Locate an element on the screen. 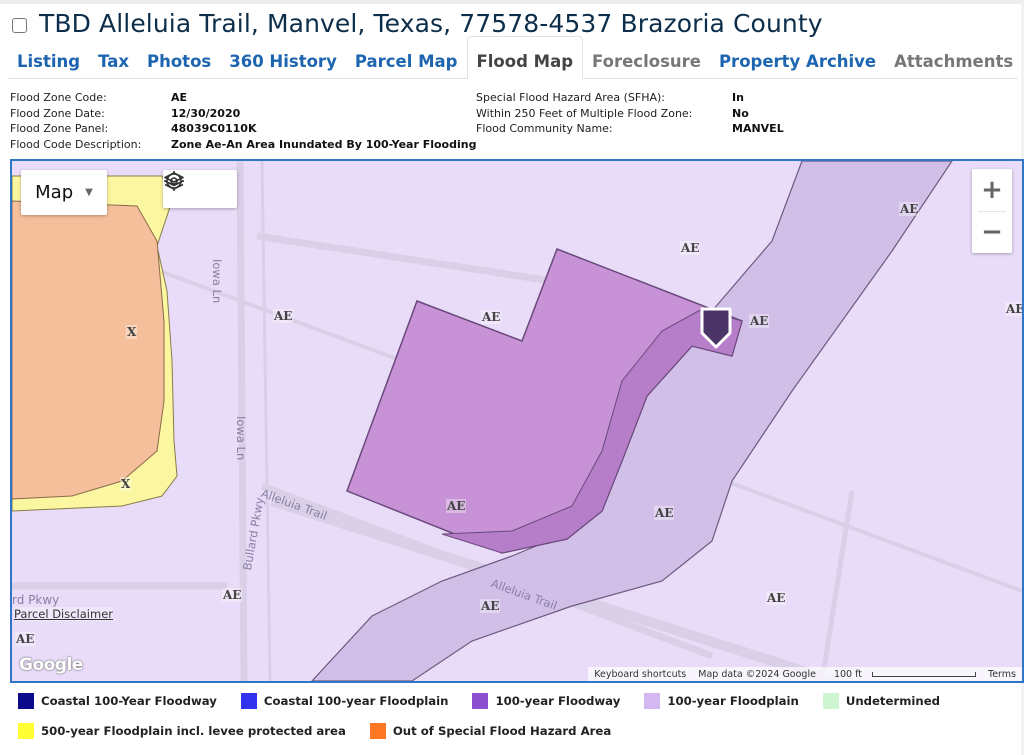 This screenshot has width=1024, height=755. field-value: AE is located at coordinates (179, 97).